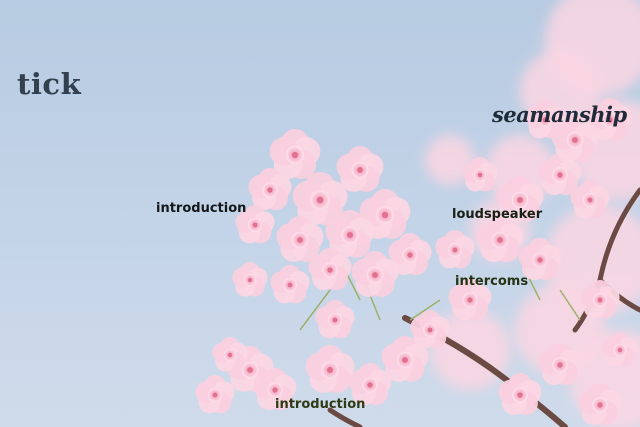  What do you see at coordinates (201, 208) in the screenshot?
I see `overlay-word-introduction-upper: introduction` at bounding box center [201, 208].